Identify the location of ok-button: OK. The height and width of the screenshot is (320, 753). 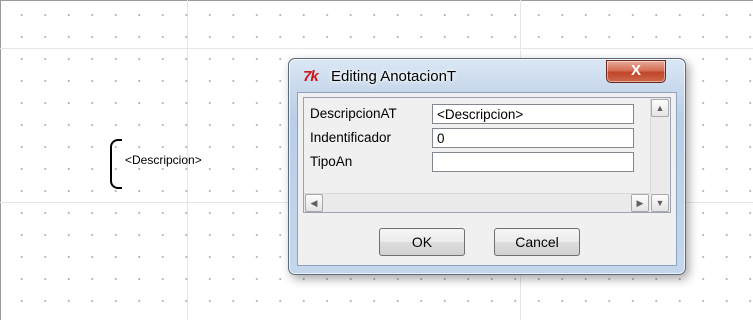
(422, 242).